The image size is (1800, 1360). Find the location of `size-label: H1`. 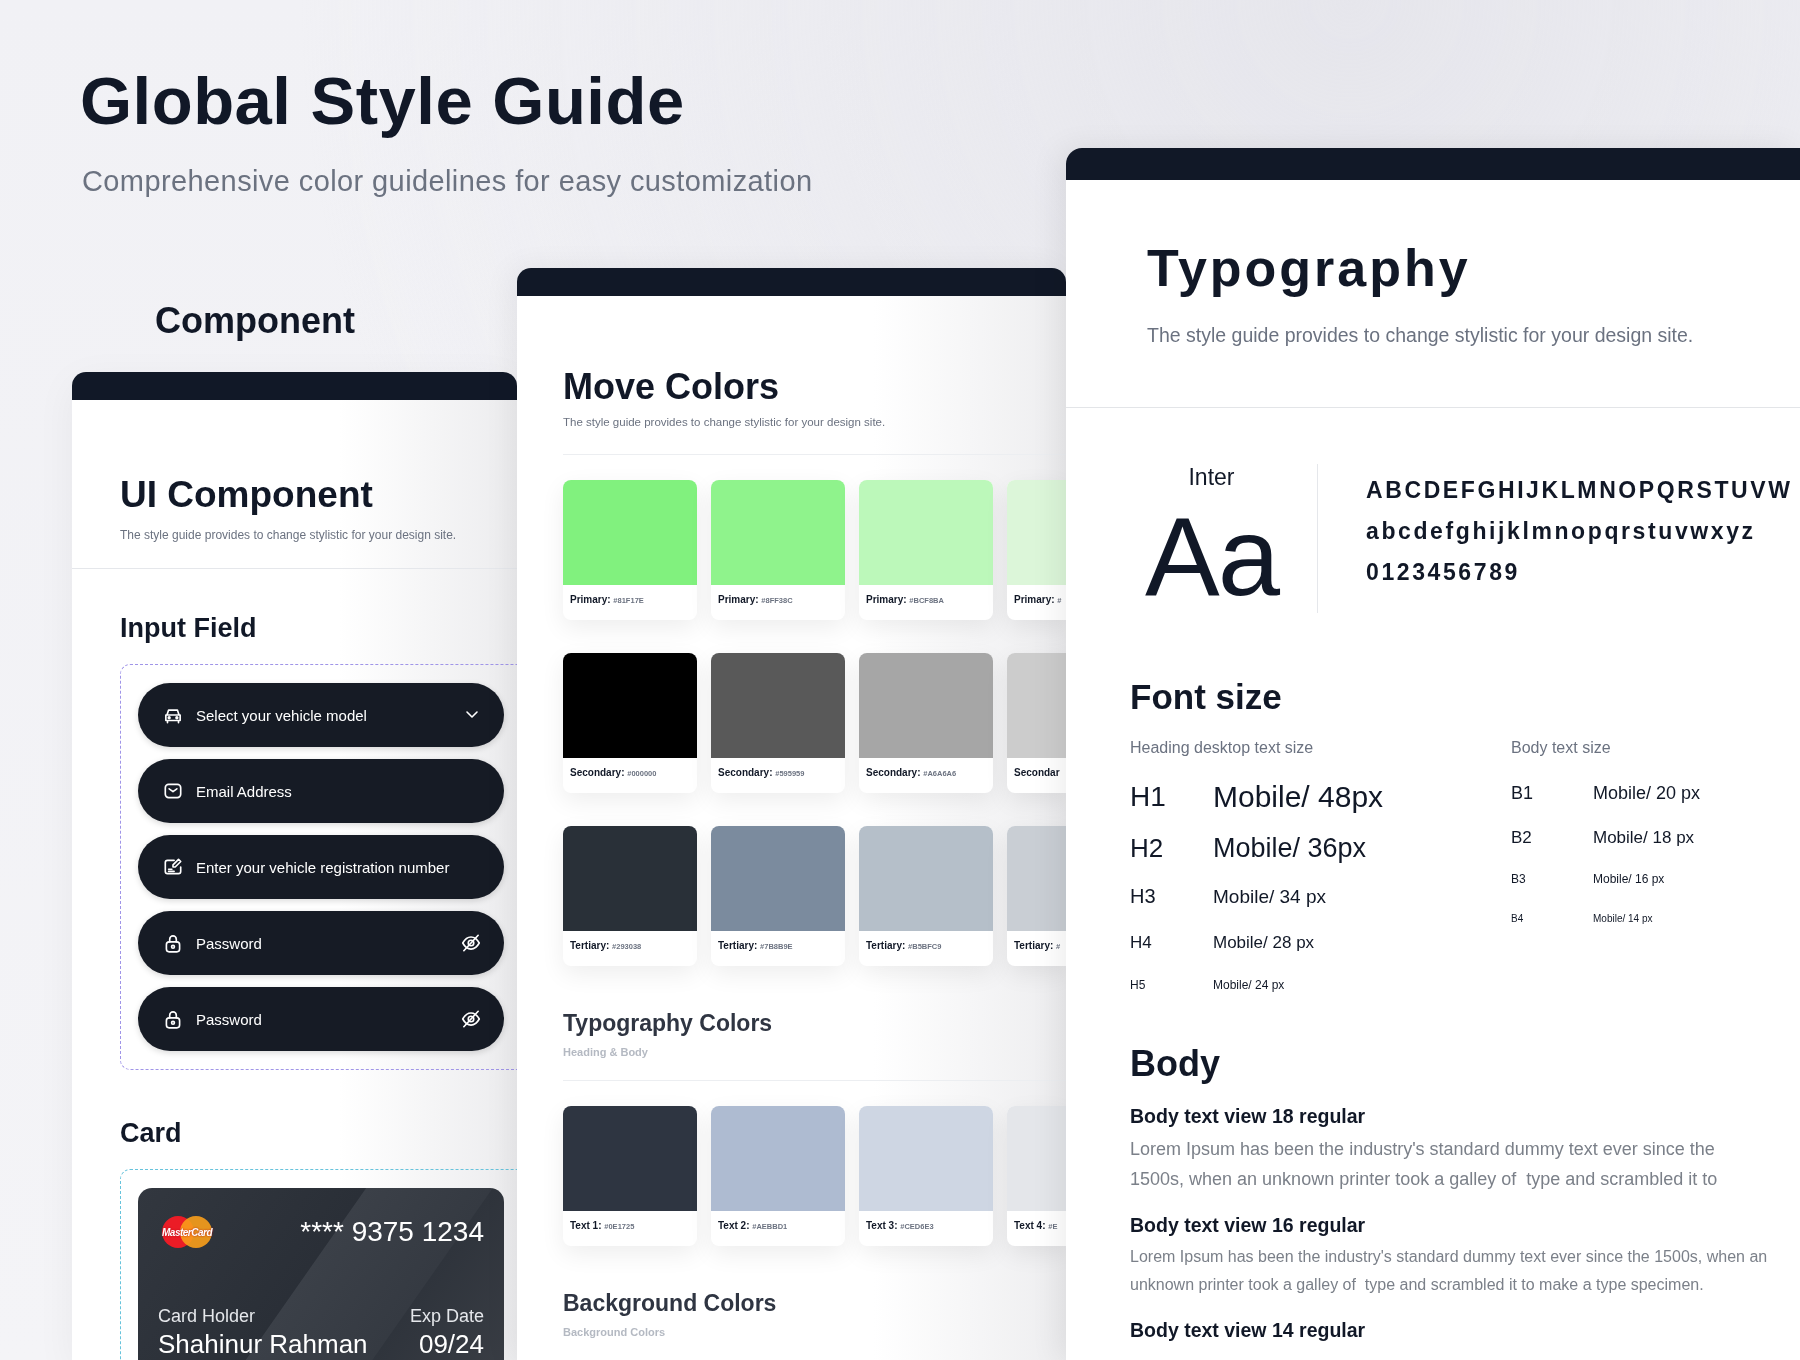

size-label: H1 is located at coordinates (1148, 797).